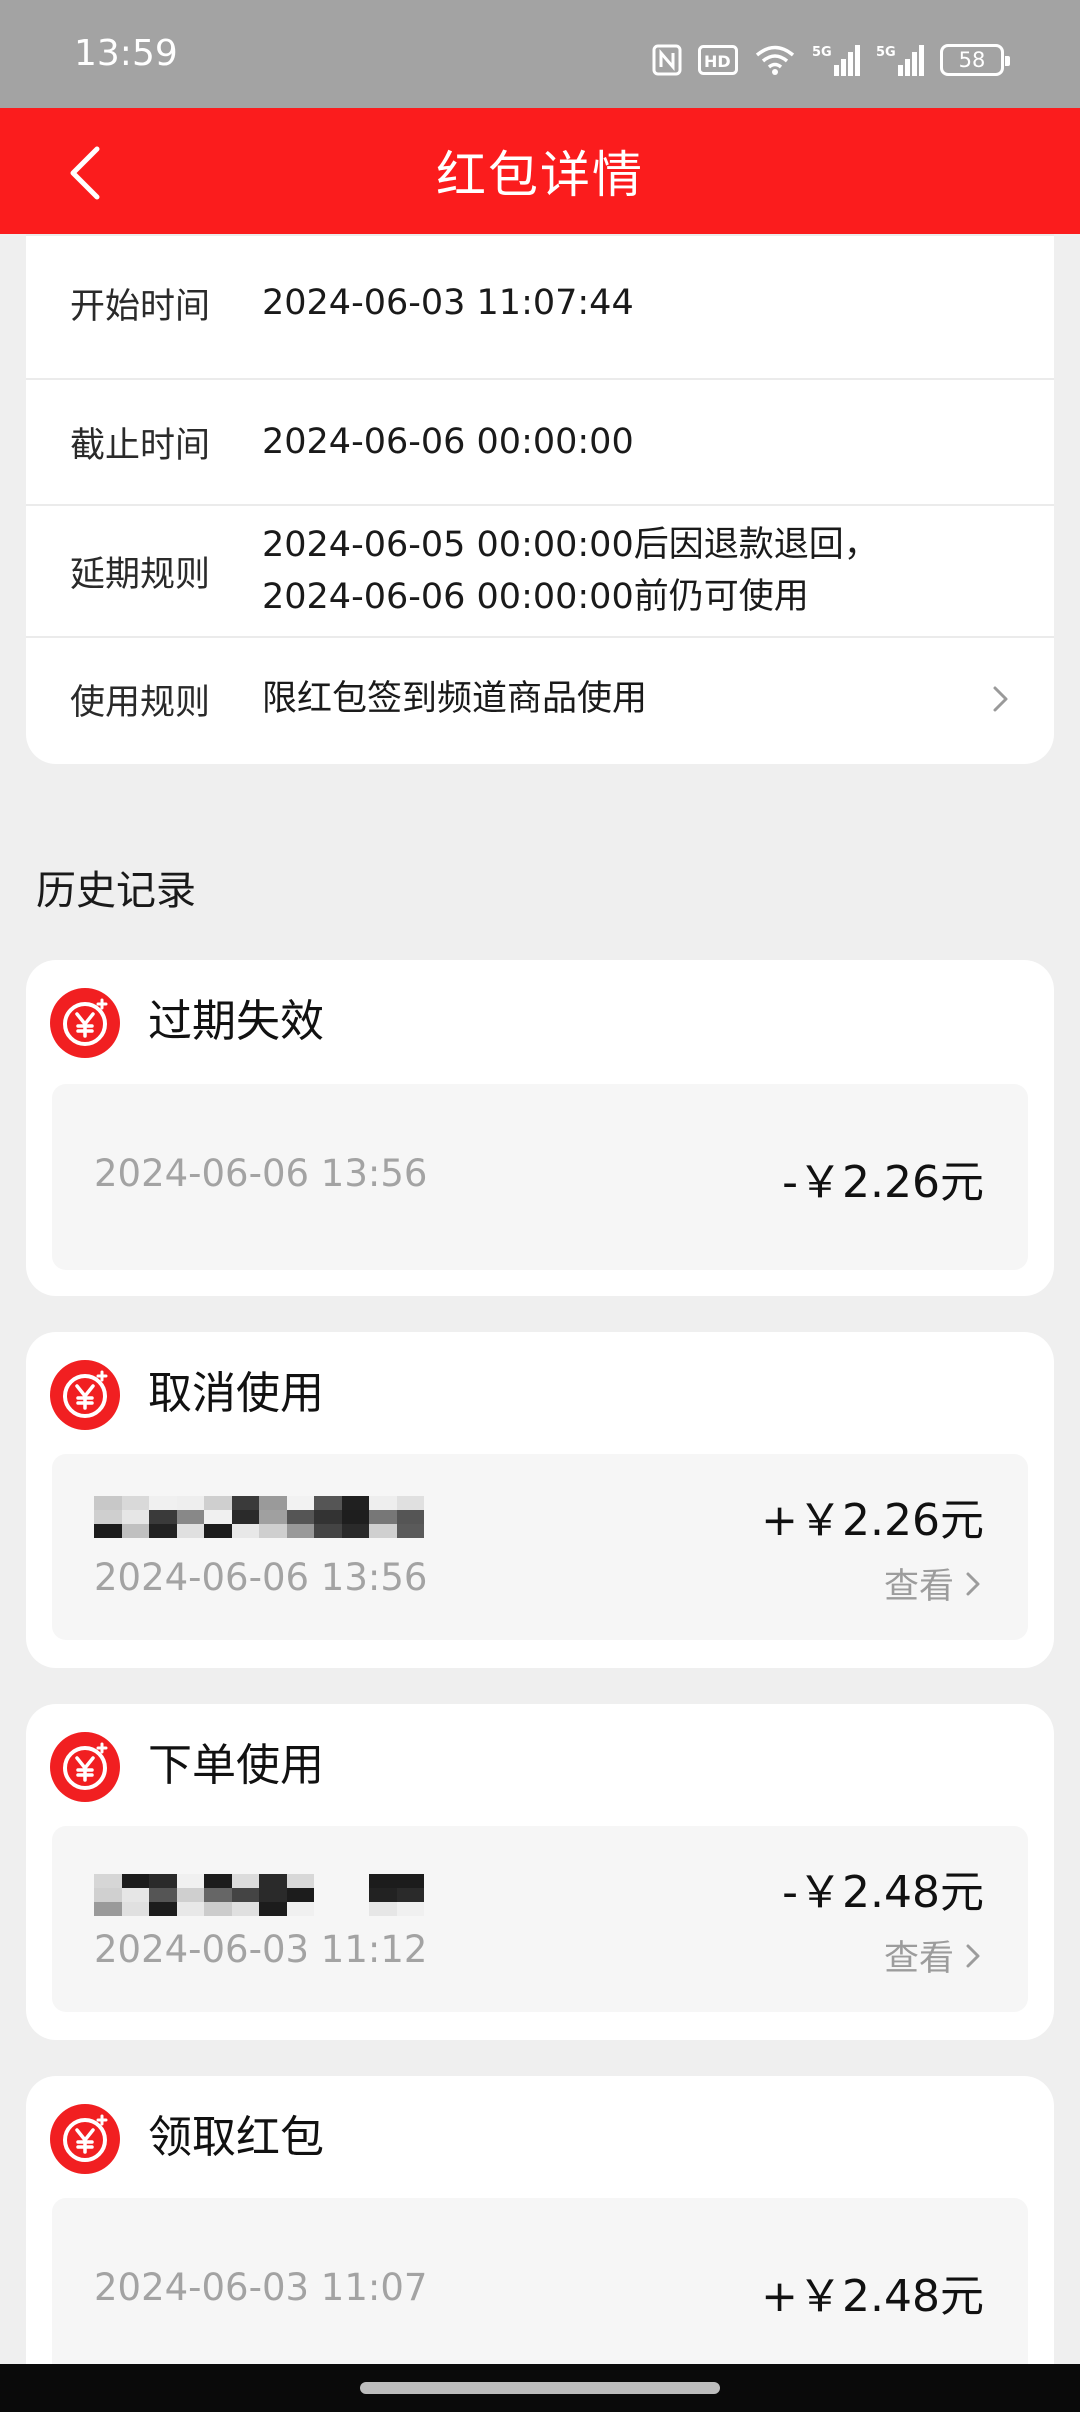 The image size is (1080, 2412). What do you see at coordinates (448, 442) in the screenshot?
I see `info-value: 2024-06-06 00:00:00` at bounding box center [448, 442].